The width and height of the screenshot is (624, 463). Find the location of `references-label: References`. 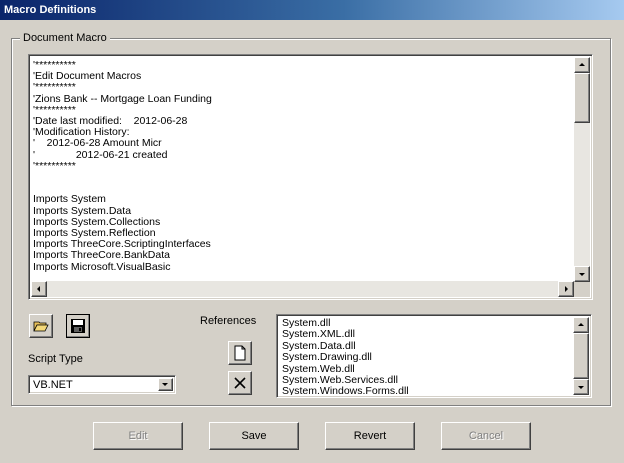

references-label: References is located at coordinates (228, 321).